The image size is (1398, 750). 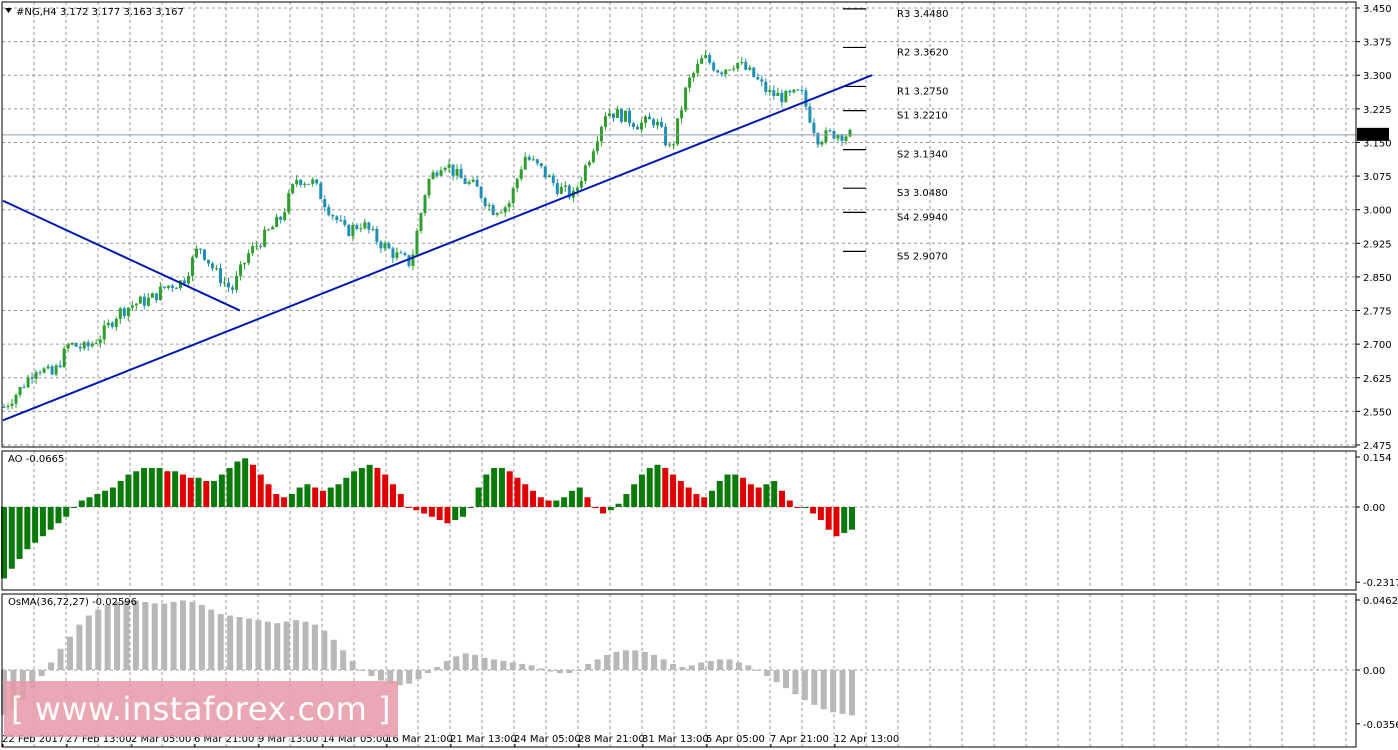 What do you see at coordinates (1377, 211) in the screenshot?
I see `y-tick-label: 3.000` at bounding box center [1377, 211].